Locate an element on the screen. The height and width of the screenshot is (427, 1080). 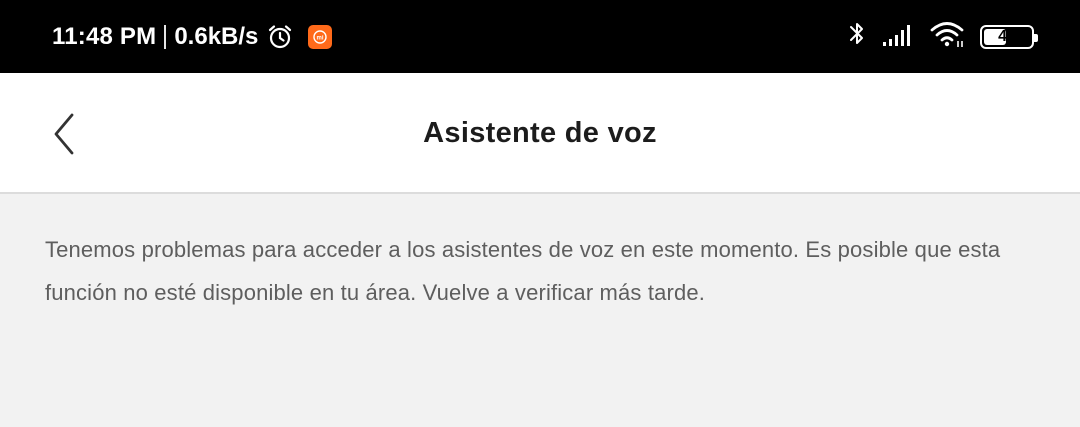
network-speed: 0.6kB/s is located at coordinates (216, 36).